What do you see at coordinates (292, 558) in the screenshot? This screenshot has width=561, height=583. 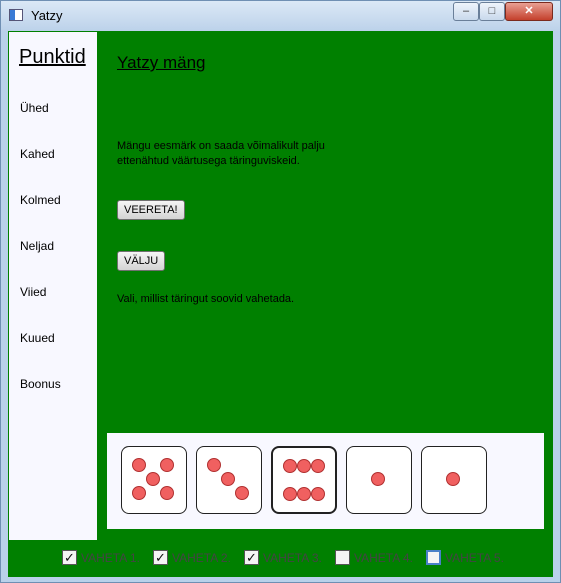 I see `swap-label-3: VAHETA 3.` at bounding box center [292, 558].